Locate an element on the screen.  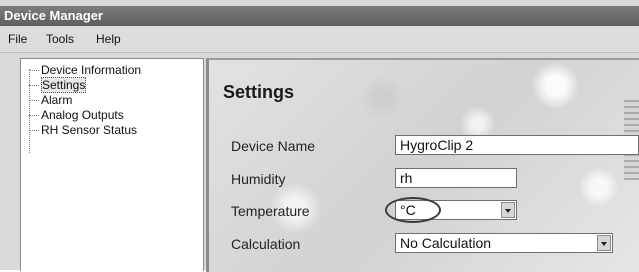
tree-item-label: Device Information is located at coordinates (91, 70).